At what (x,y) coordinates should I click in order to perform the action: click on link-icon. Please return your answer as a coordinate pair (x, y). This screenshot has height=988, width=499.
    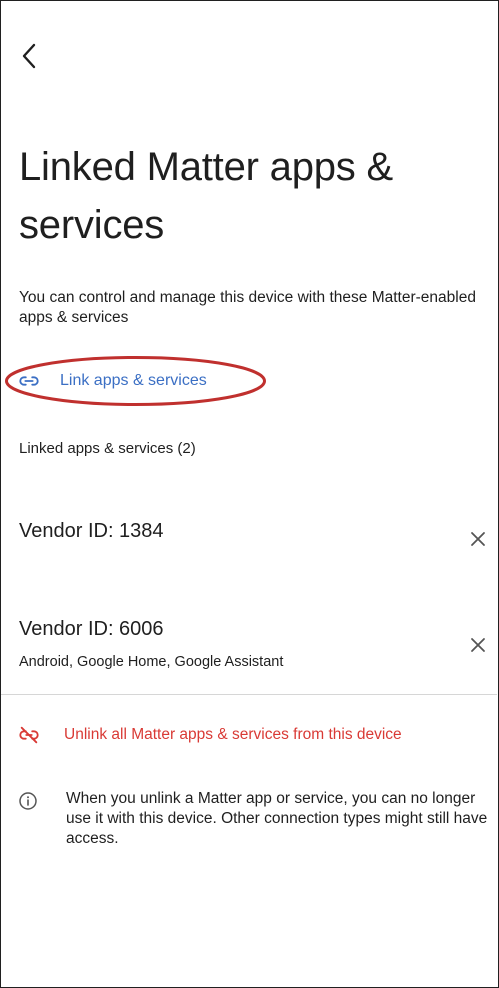
    Looking at the image, I should click on (29, 381).